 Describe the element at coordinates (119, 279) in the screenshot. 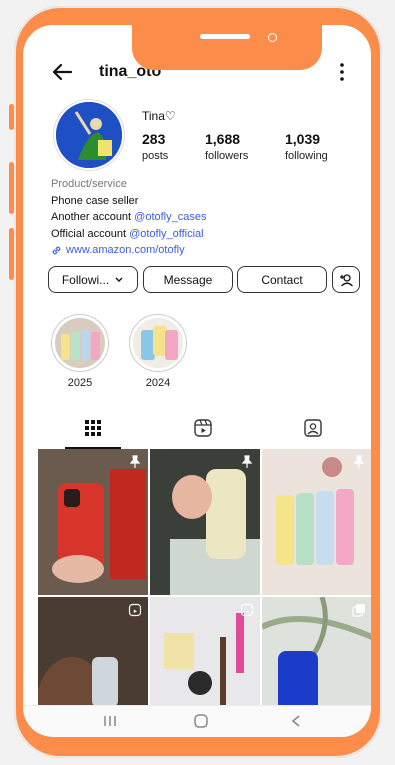

I see `chevron-down-icon` at that location.